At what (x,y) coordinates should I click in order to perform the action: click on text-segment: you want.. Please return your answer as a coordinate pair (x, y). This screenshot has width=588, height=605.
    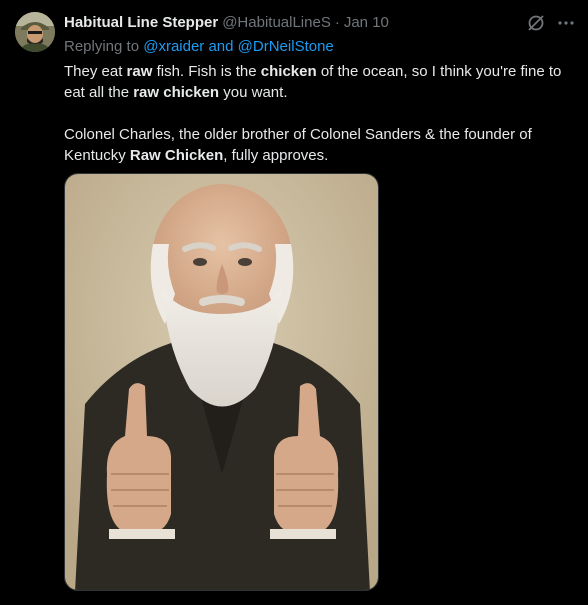
    Looking at the image, I should click on (253, 92).